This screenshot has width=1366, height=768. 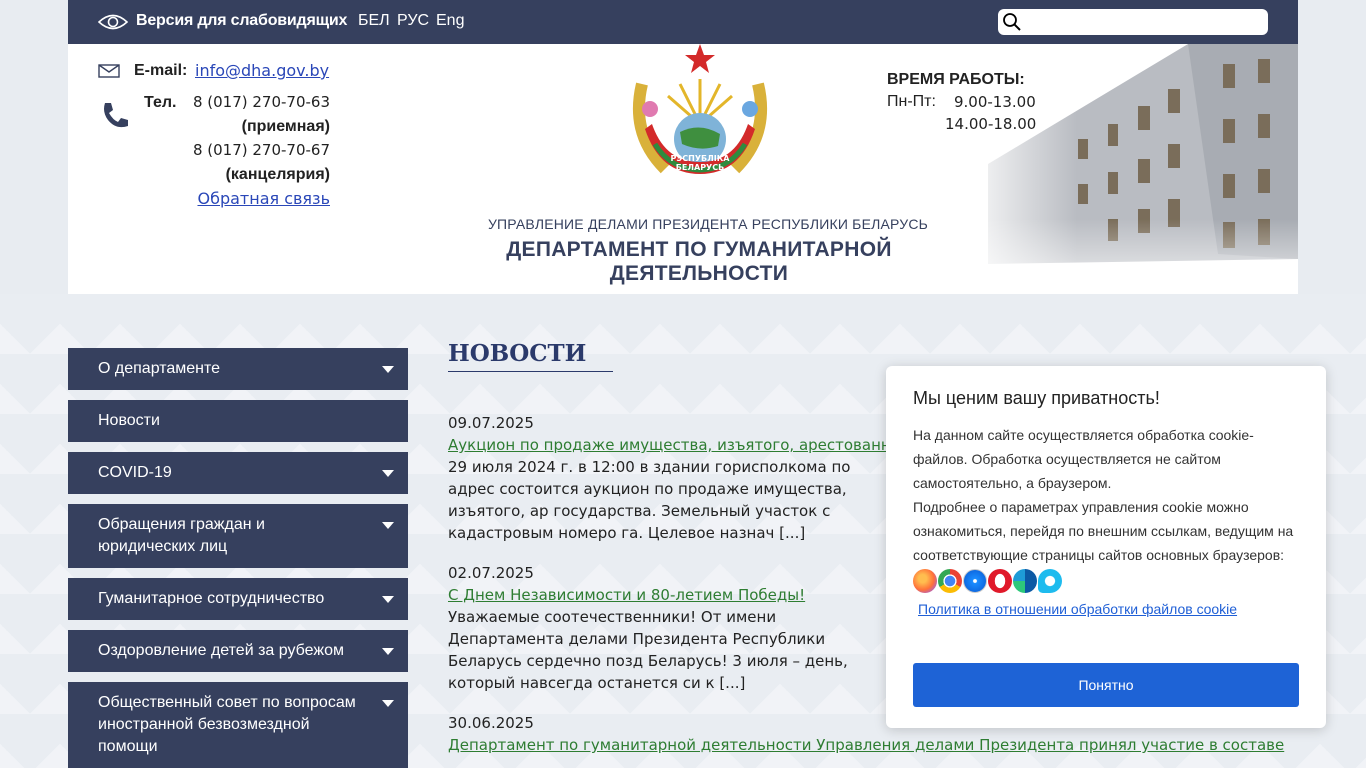 I want to click on phone-office-note: (канцелярия), so click(x=277, y=174).